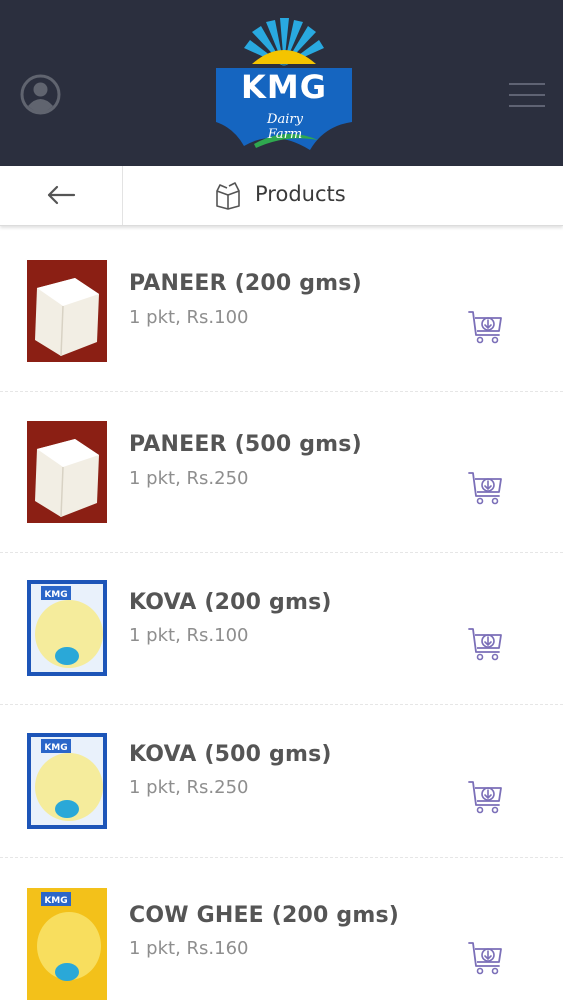  Describe the element at coordinates (40, 94) in the screenshot. I see `user-avatar-icon` at that location.